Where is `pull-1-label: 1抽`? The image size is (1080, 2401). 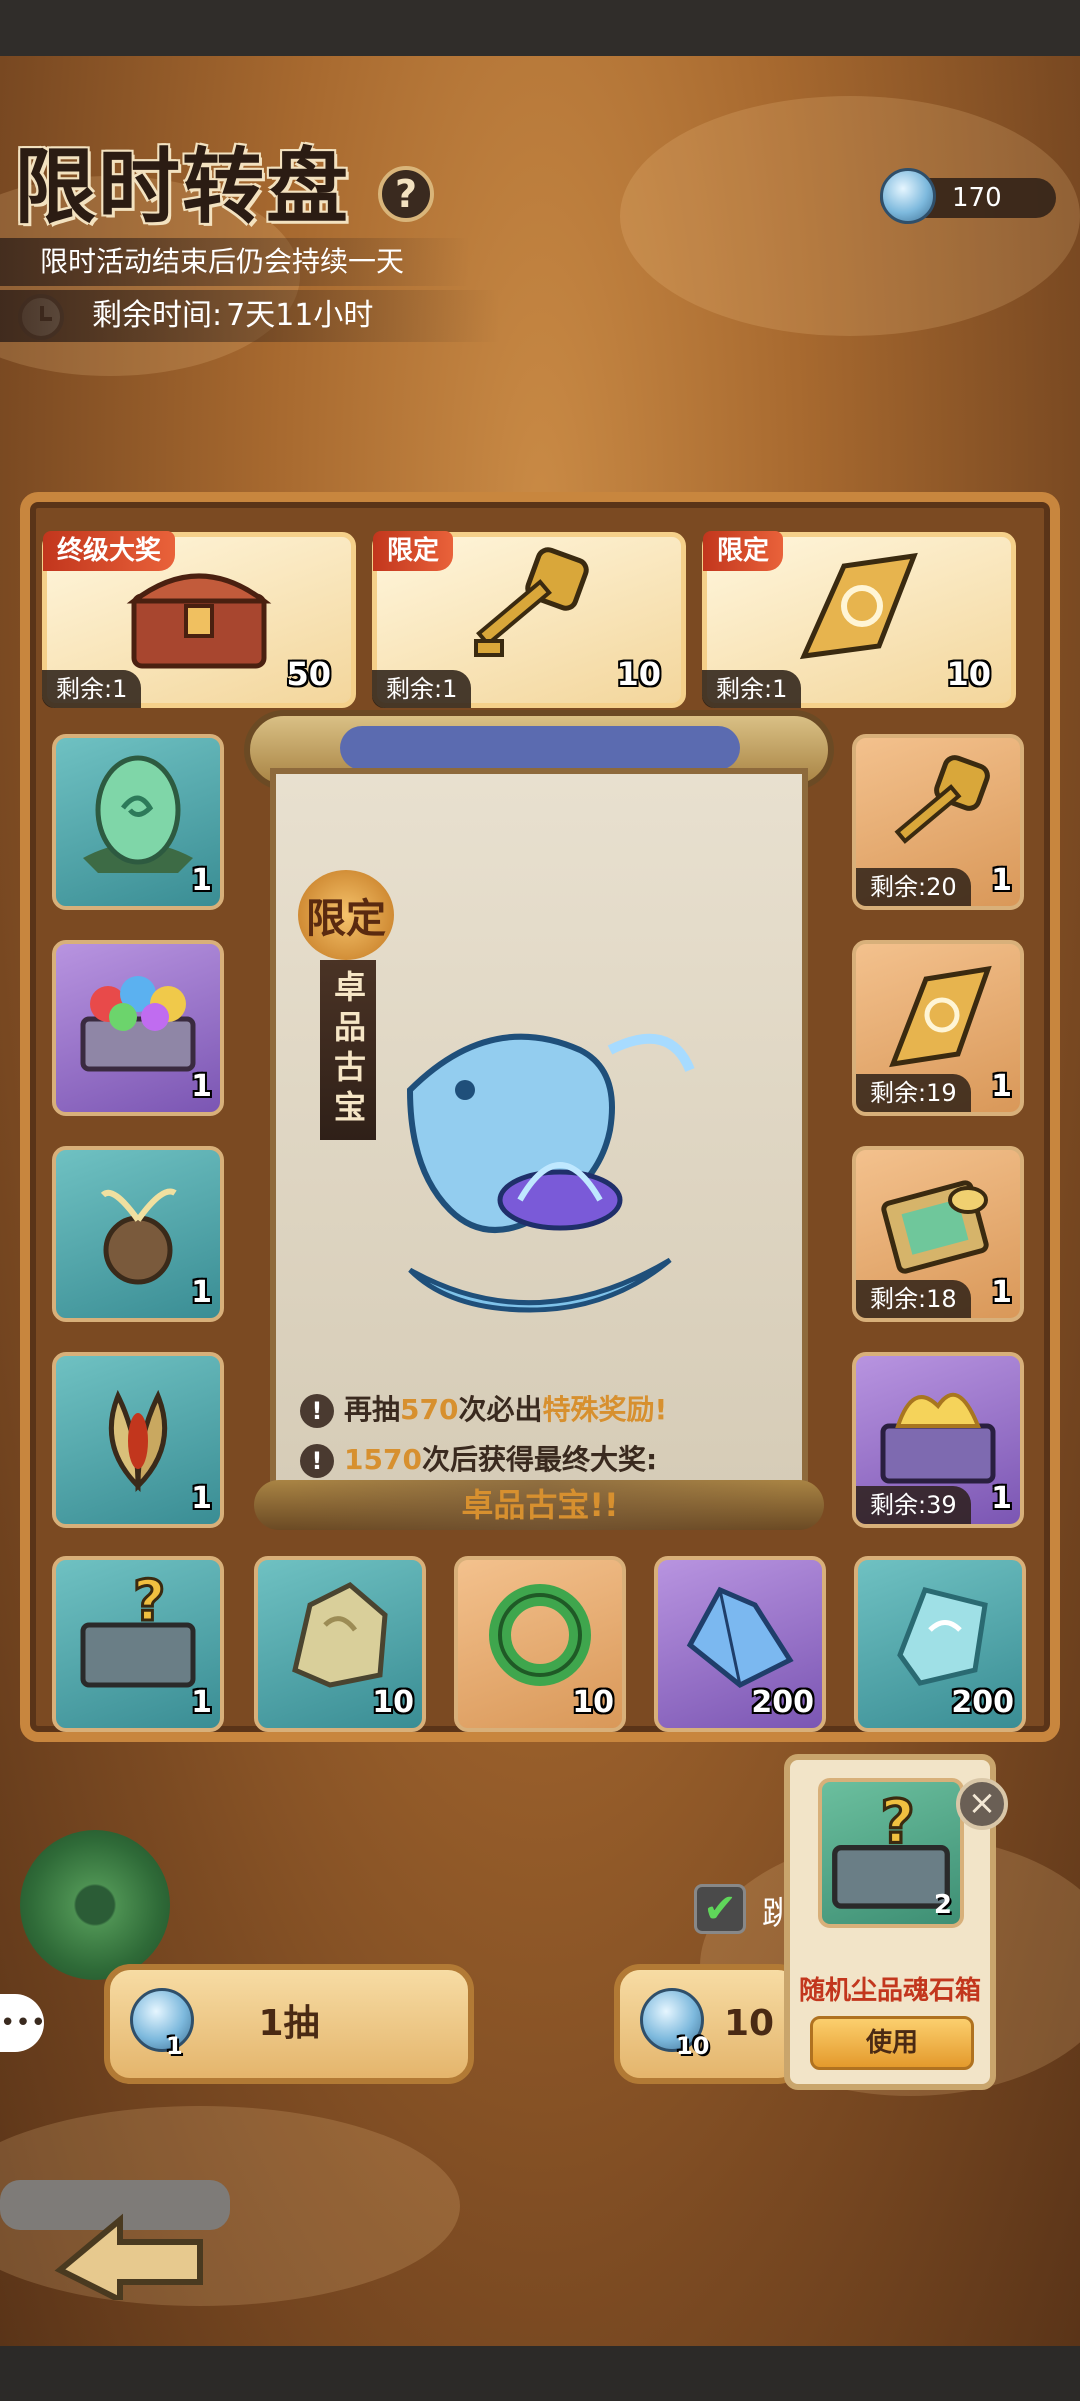
pull-1-label: 1抽 is located at coordinates (289, 2023).